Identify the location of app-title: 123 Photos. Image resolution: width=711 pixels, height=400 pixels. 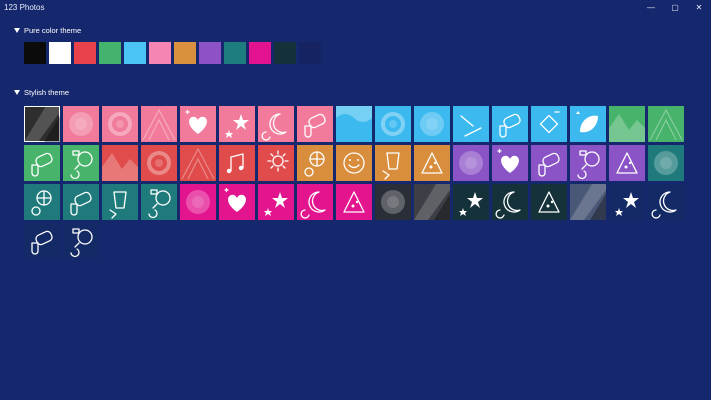
(24, 7).